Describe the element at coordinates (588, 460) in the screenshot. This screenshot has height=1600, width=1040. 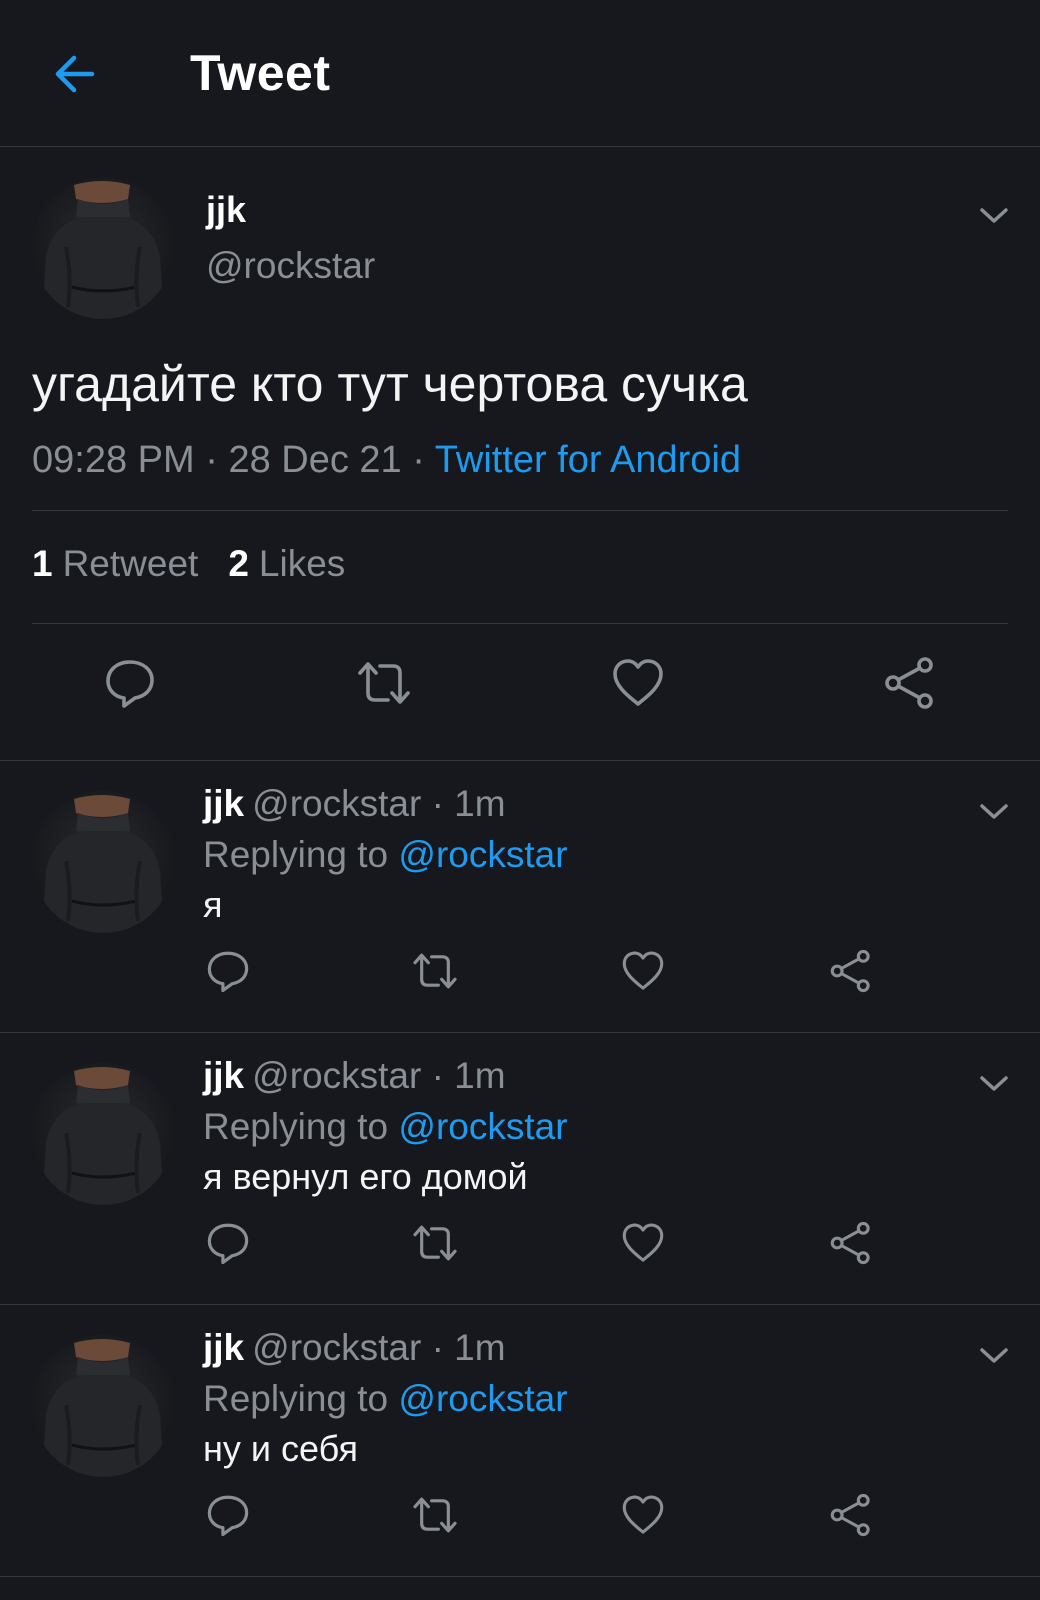
I see `tweet-source-link: Twitter for Android` at that location.